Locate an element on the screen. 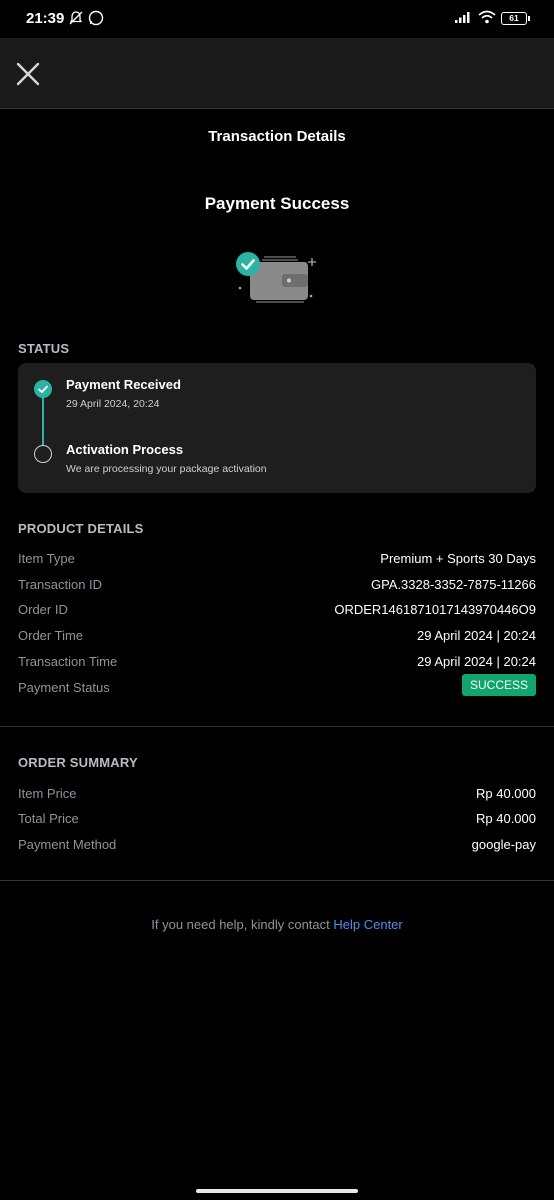 The height and width of the screenshot is (1200, 554). battery-icon: 61 is located at coordinates (514, 18).